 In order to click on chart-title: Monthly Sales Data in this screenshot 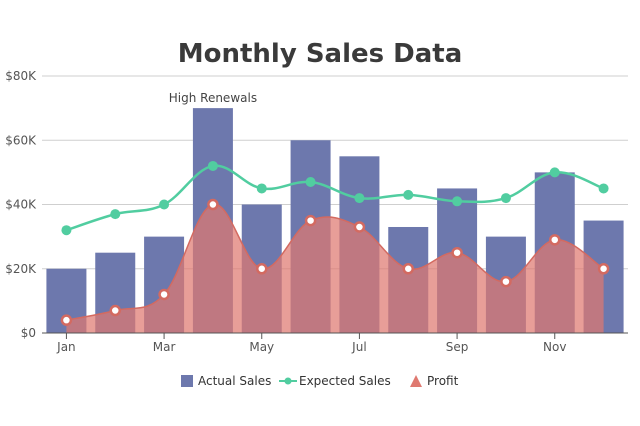, I will do `click(320, 54)`.